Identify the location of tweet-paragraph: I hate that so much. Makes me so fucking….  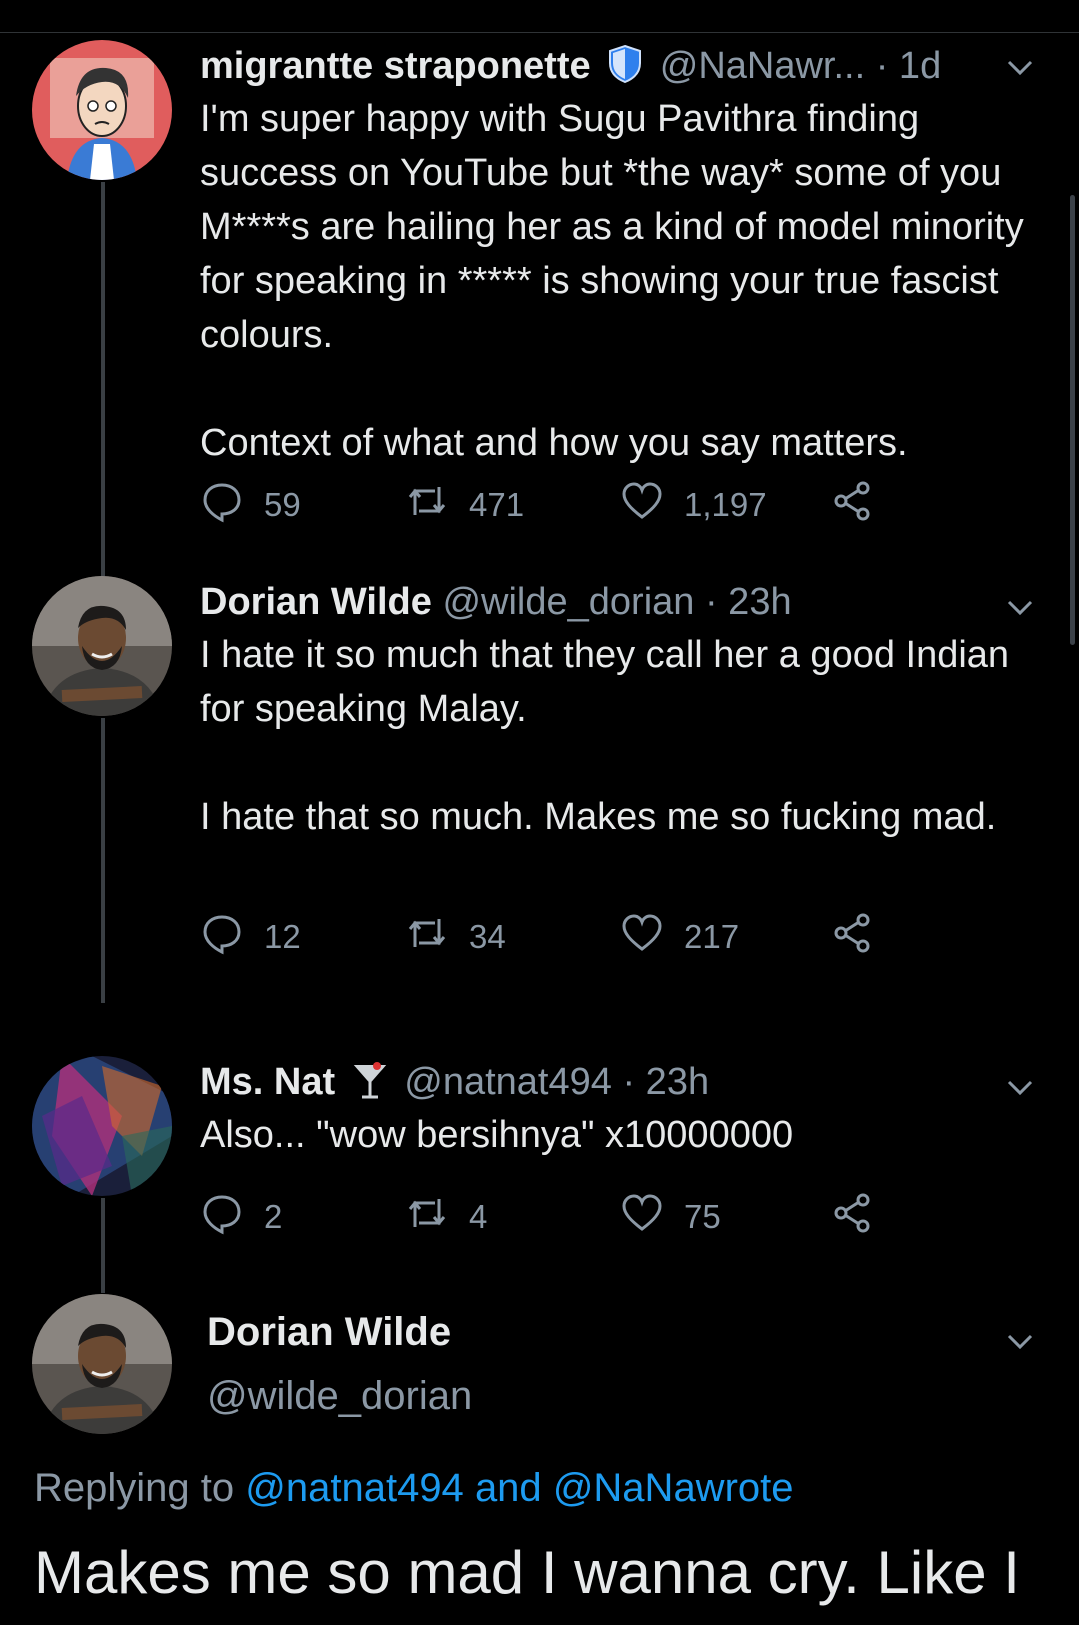
(598, 817).